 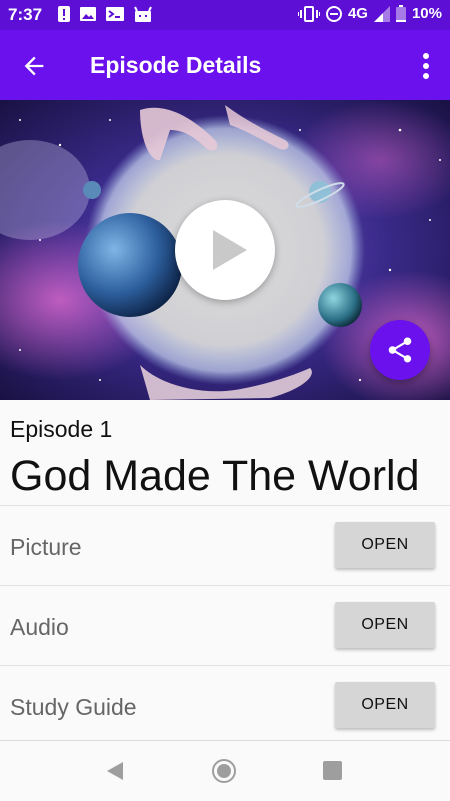 I want to click on notification-icons, so click(x=105, y=14).